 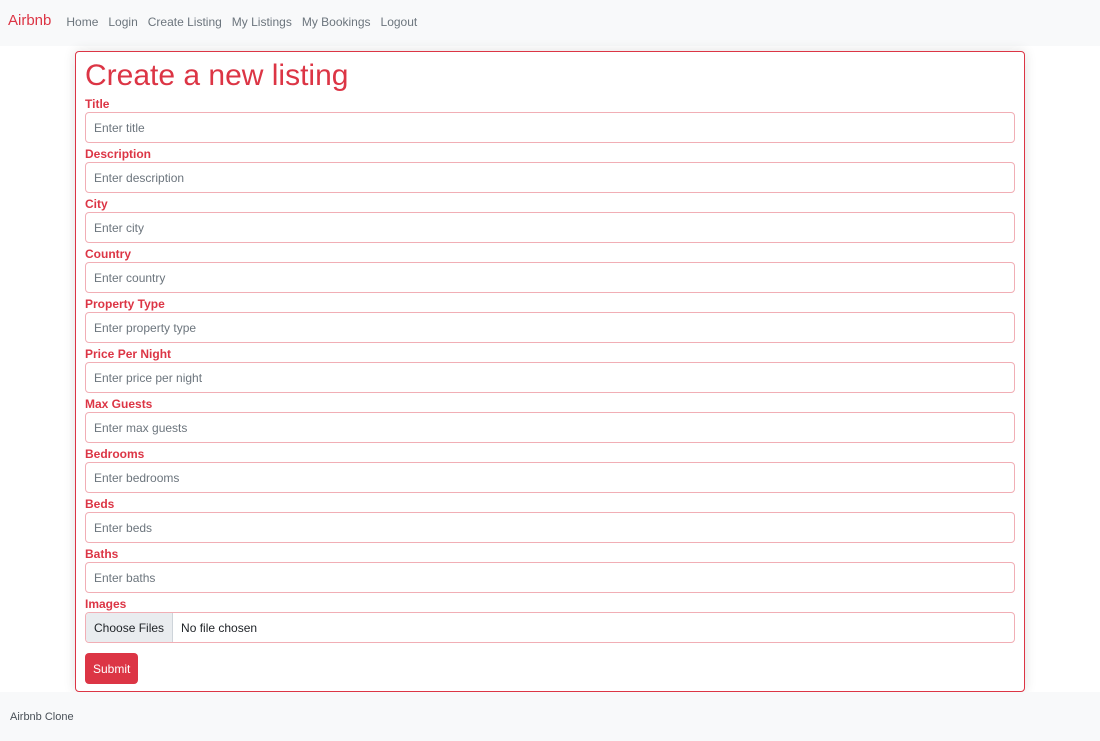 I want to click on country-input, so click(x=550, y=277).